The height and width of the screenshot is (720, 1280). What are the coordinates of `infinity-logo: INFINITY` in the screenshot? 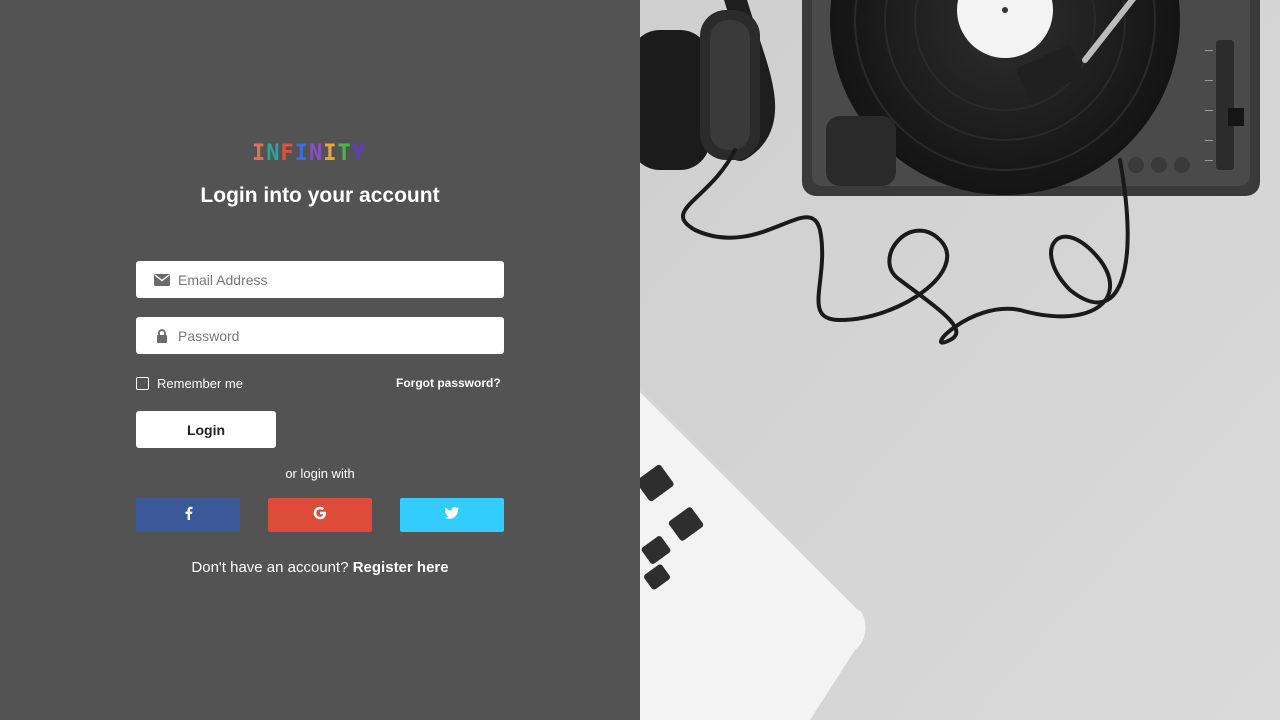 It's located at (319, 154).